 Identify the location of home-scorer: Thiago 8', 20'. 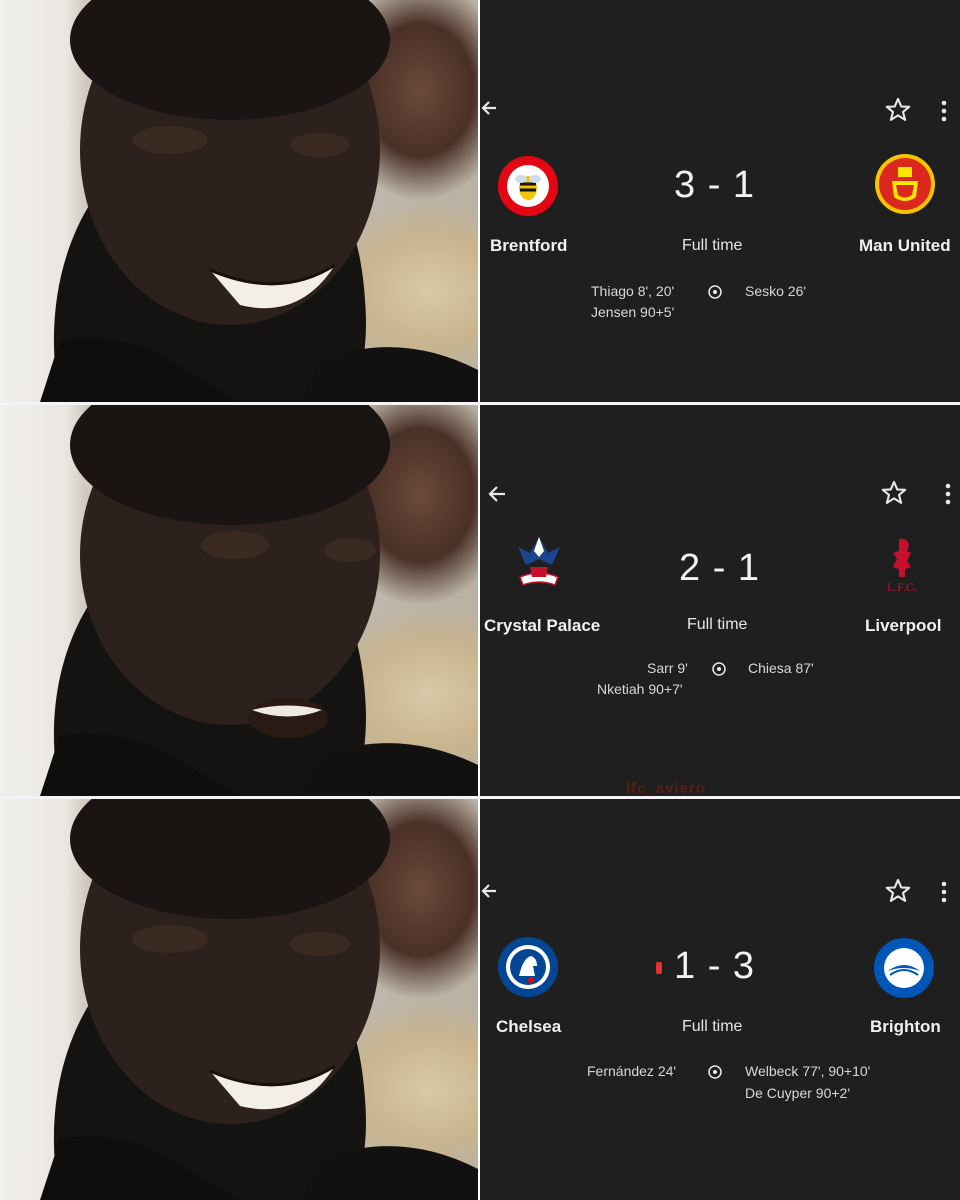
(633, 291).